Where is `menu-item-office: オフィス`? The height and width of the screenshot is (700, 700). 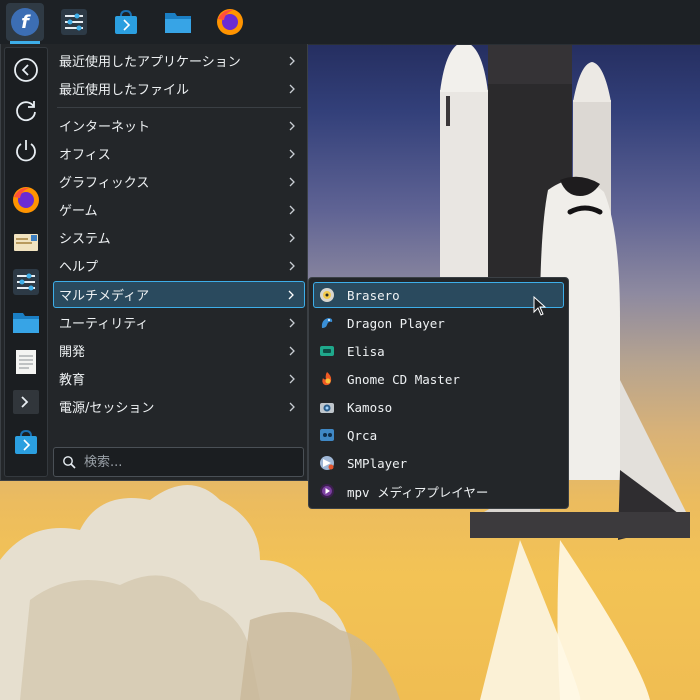
menu-item-office: オフィス is located at coordinates (179, 153).